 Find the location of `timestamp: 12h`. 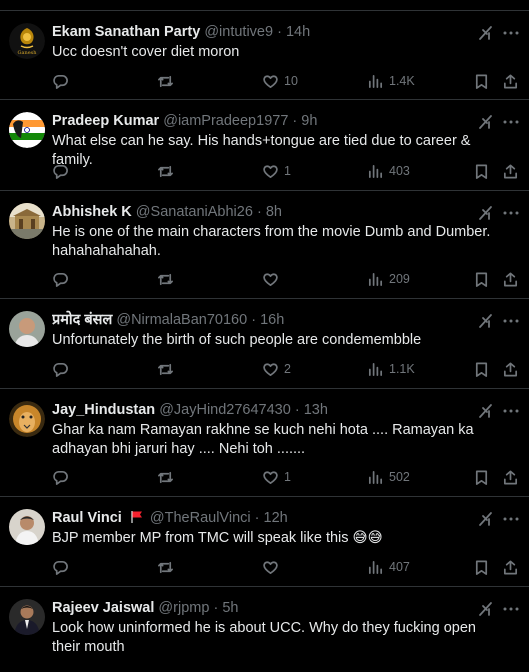

timestamp: 12h is located at coordinates (276, 518).